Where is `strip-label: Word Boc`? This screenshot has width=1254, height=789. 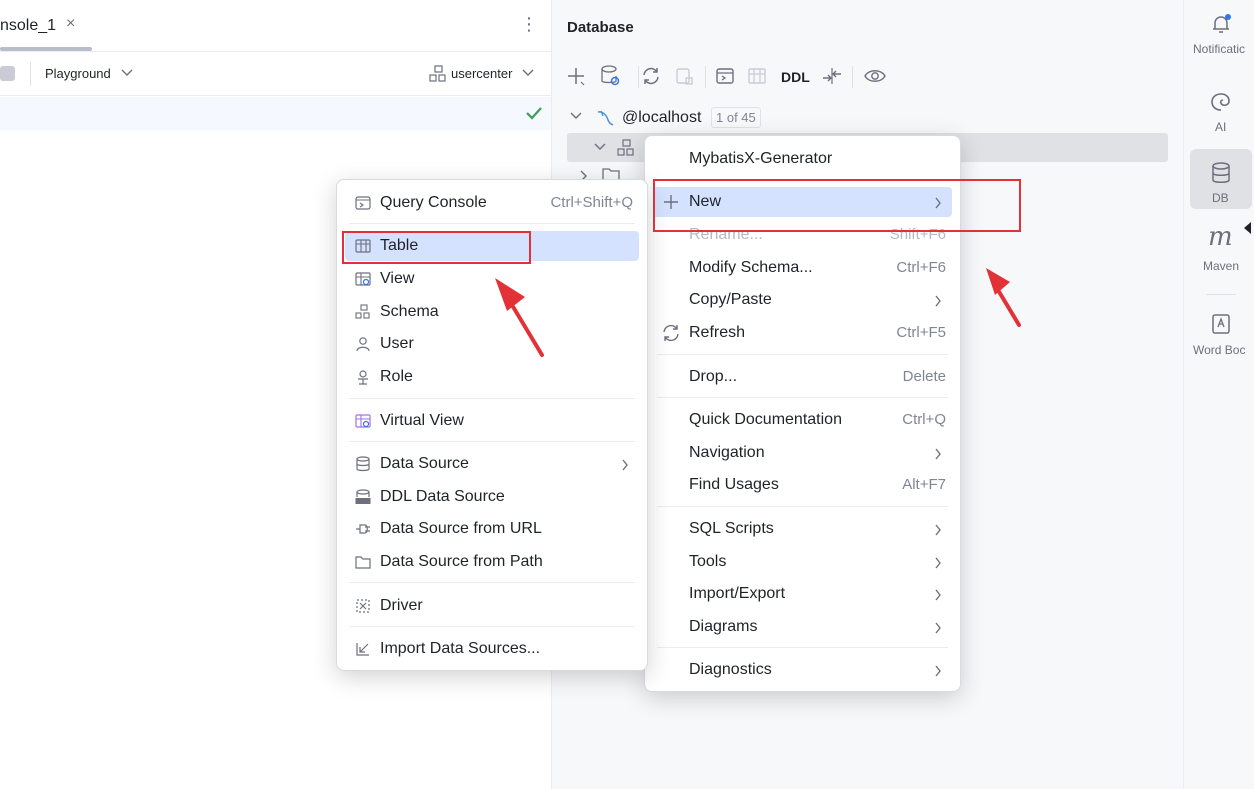 strip-label: Word Boc is located at coordinates (1219, 350).